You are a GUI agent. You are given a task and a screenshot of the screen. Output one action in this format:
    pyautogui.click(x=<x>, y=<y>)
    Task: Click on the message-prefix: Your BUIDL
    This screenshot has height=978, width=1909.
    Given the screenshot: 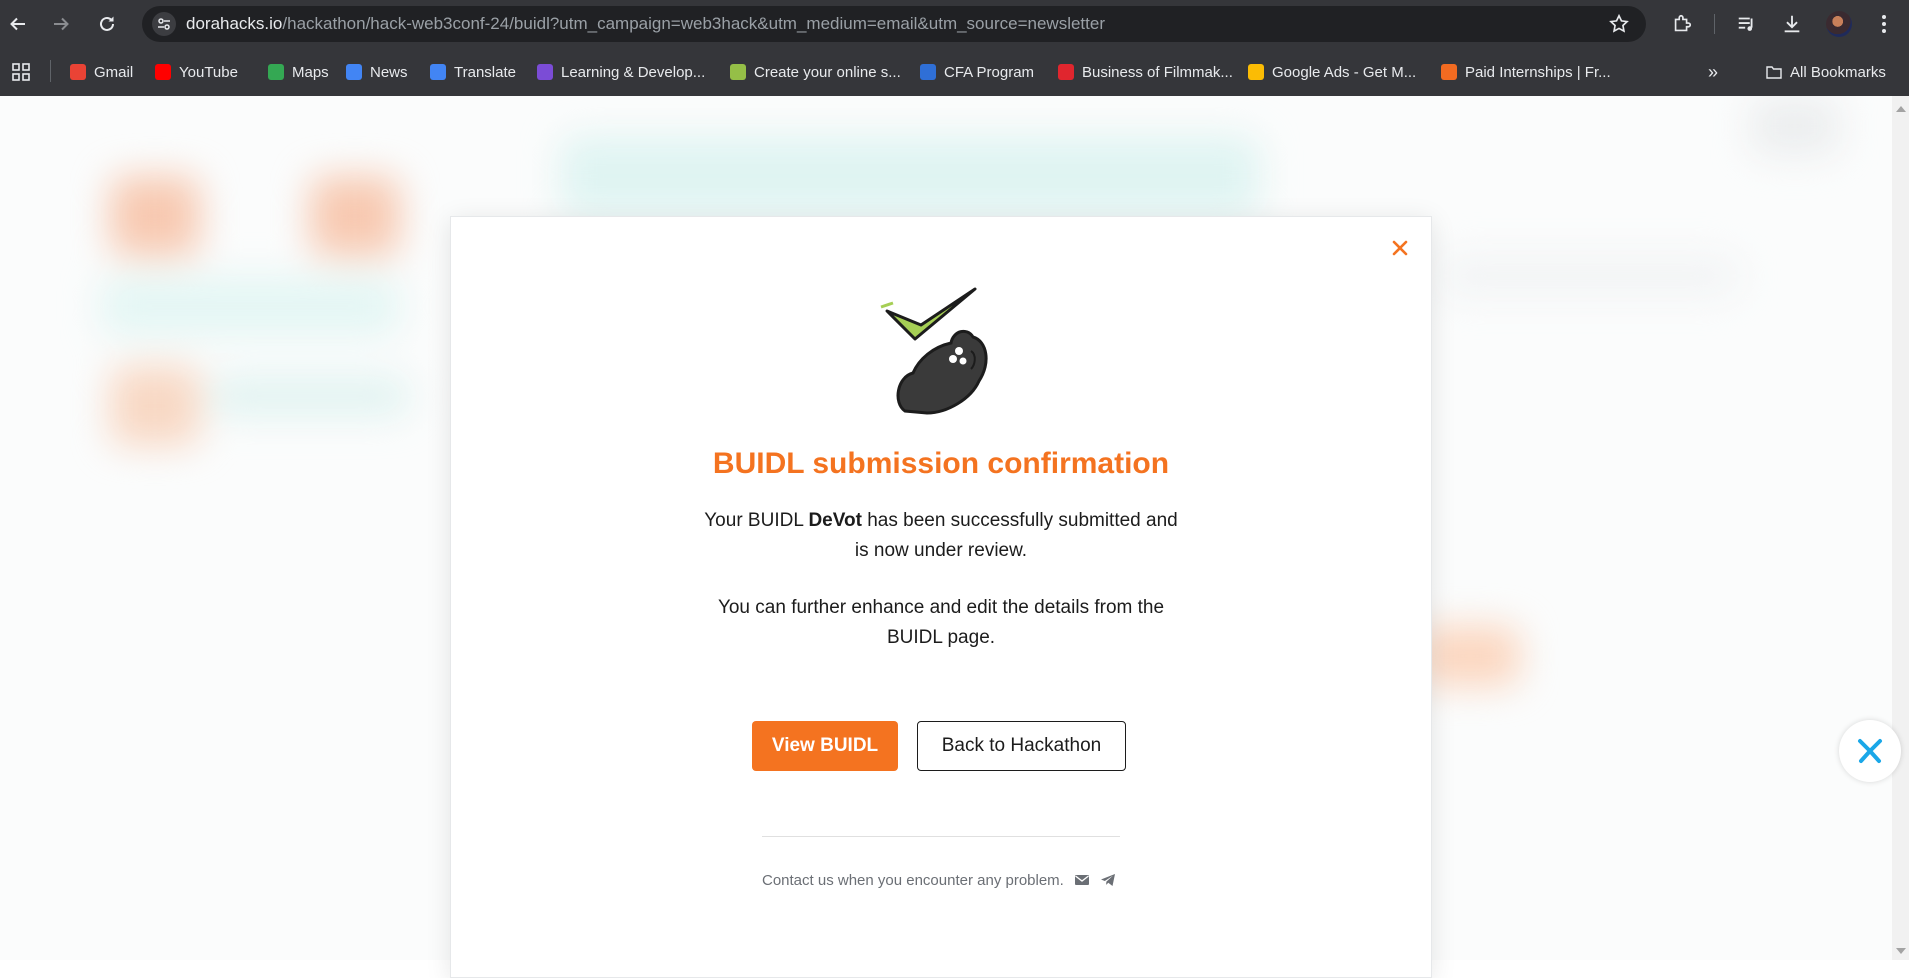 What is the action you would take?
    pyautogui.click(x=756, y=520)
    